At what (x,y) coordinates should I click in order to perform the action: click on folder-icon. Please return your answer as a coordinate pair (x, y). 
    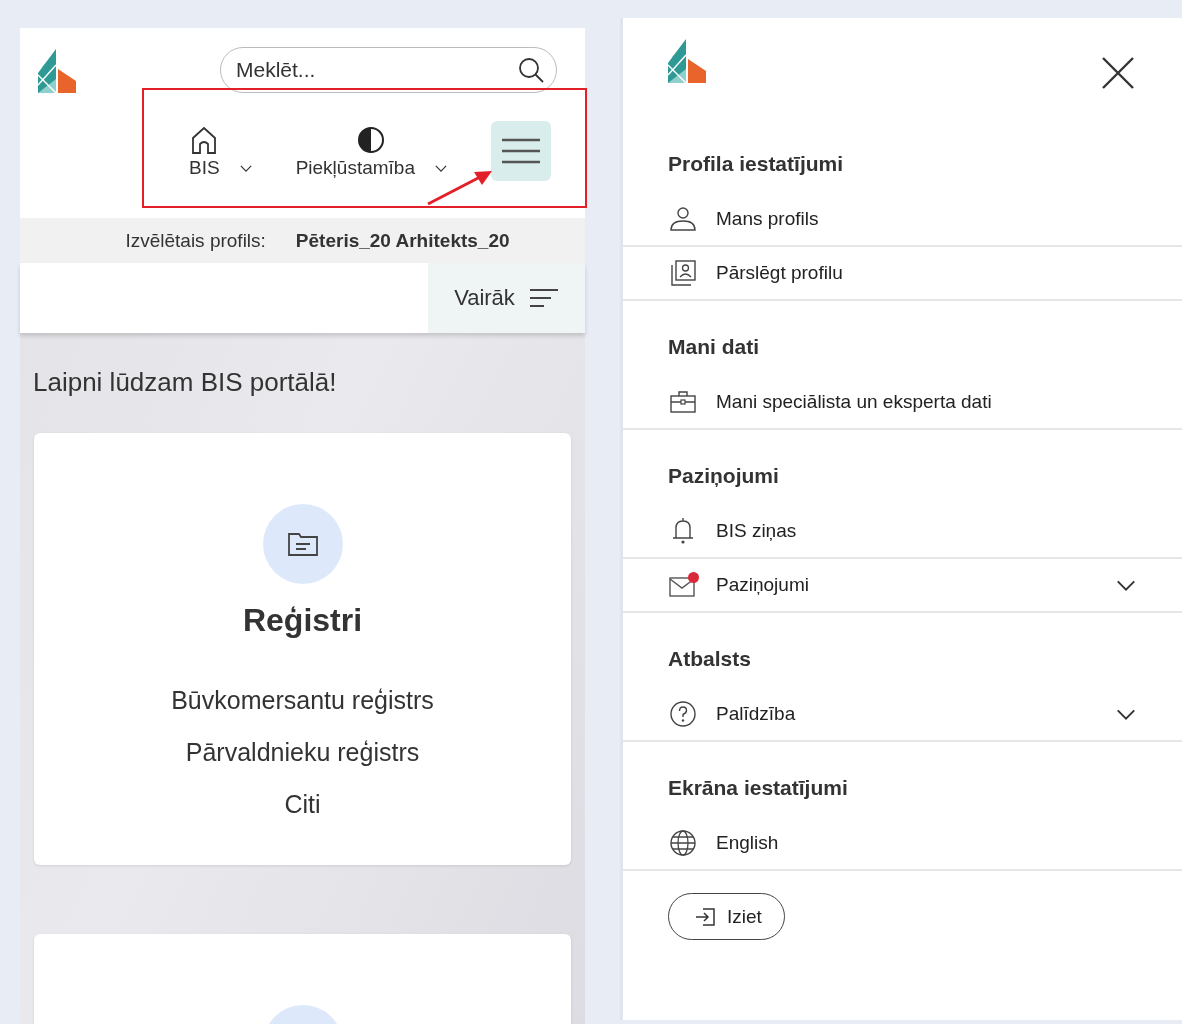
    Looking at the image, I should click on (302, 544).